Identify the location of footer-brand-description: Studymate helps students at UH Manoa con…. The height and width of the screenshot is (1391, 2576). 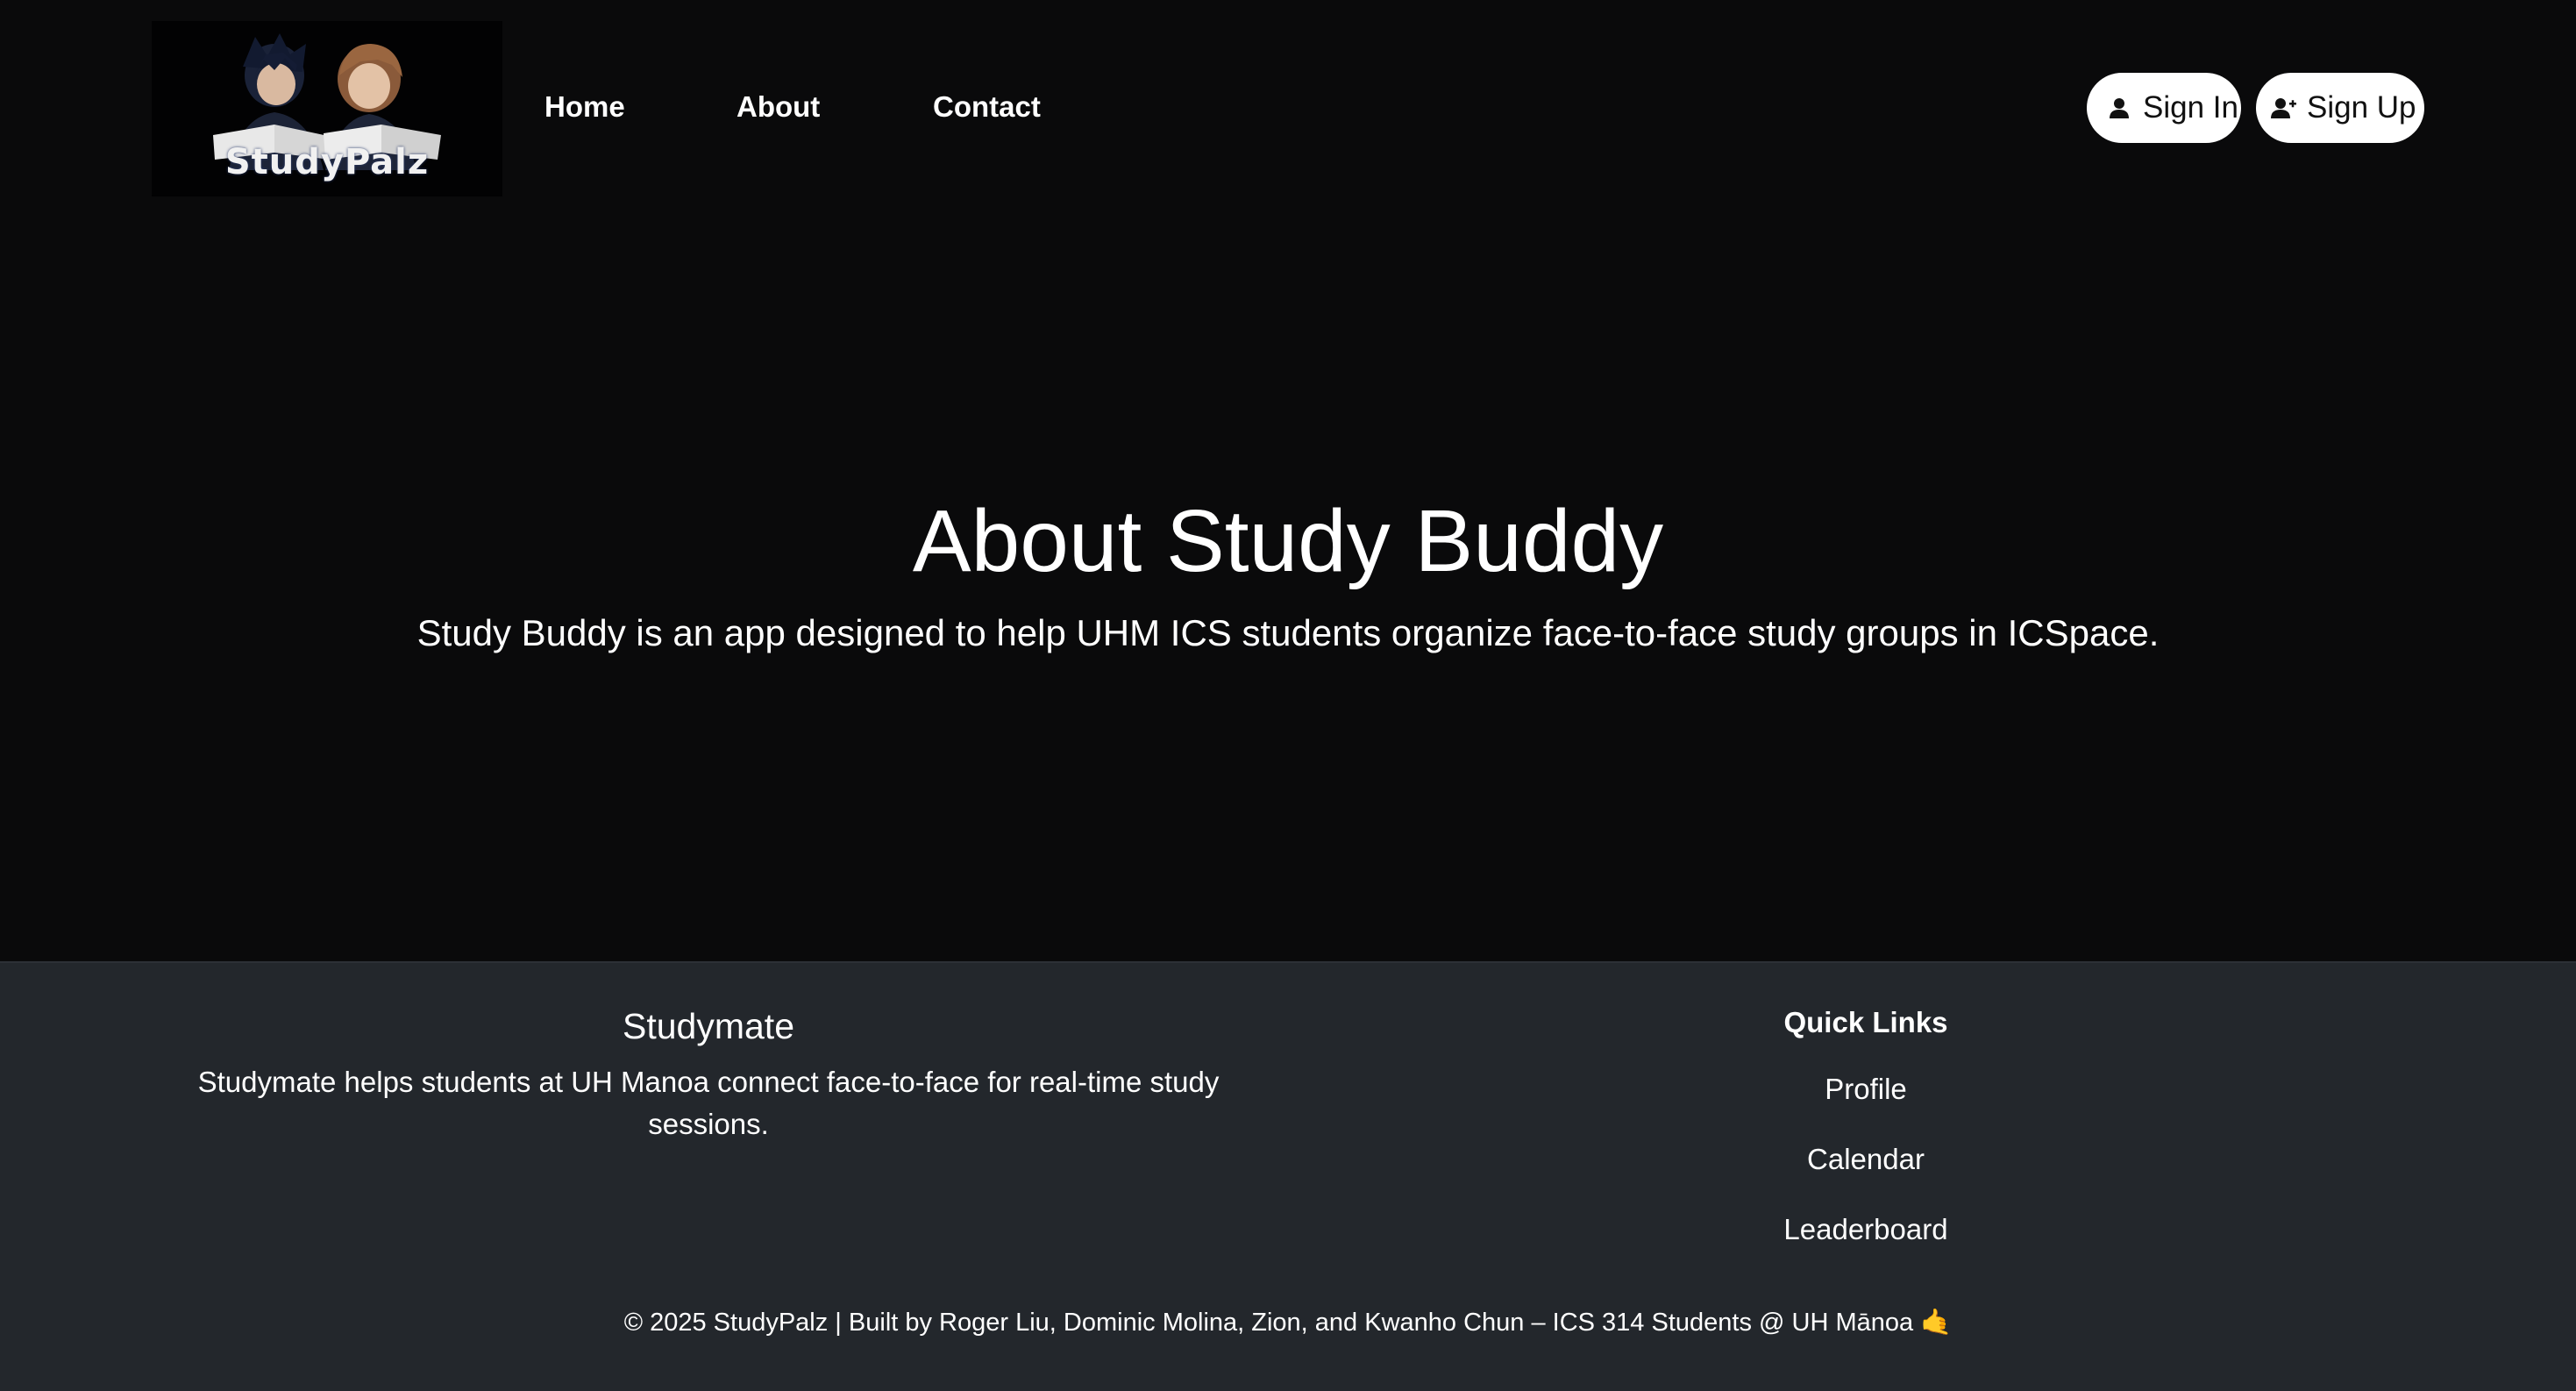
(708, 1103).